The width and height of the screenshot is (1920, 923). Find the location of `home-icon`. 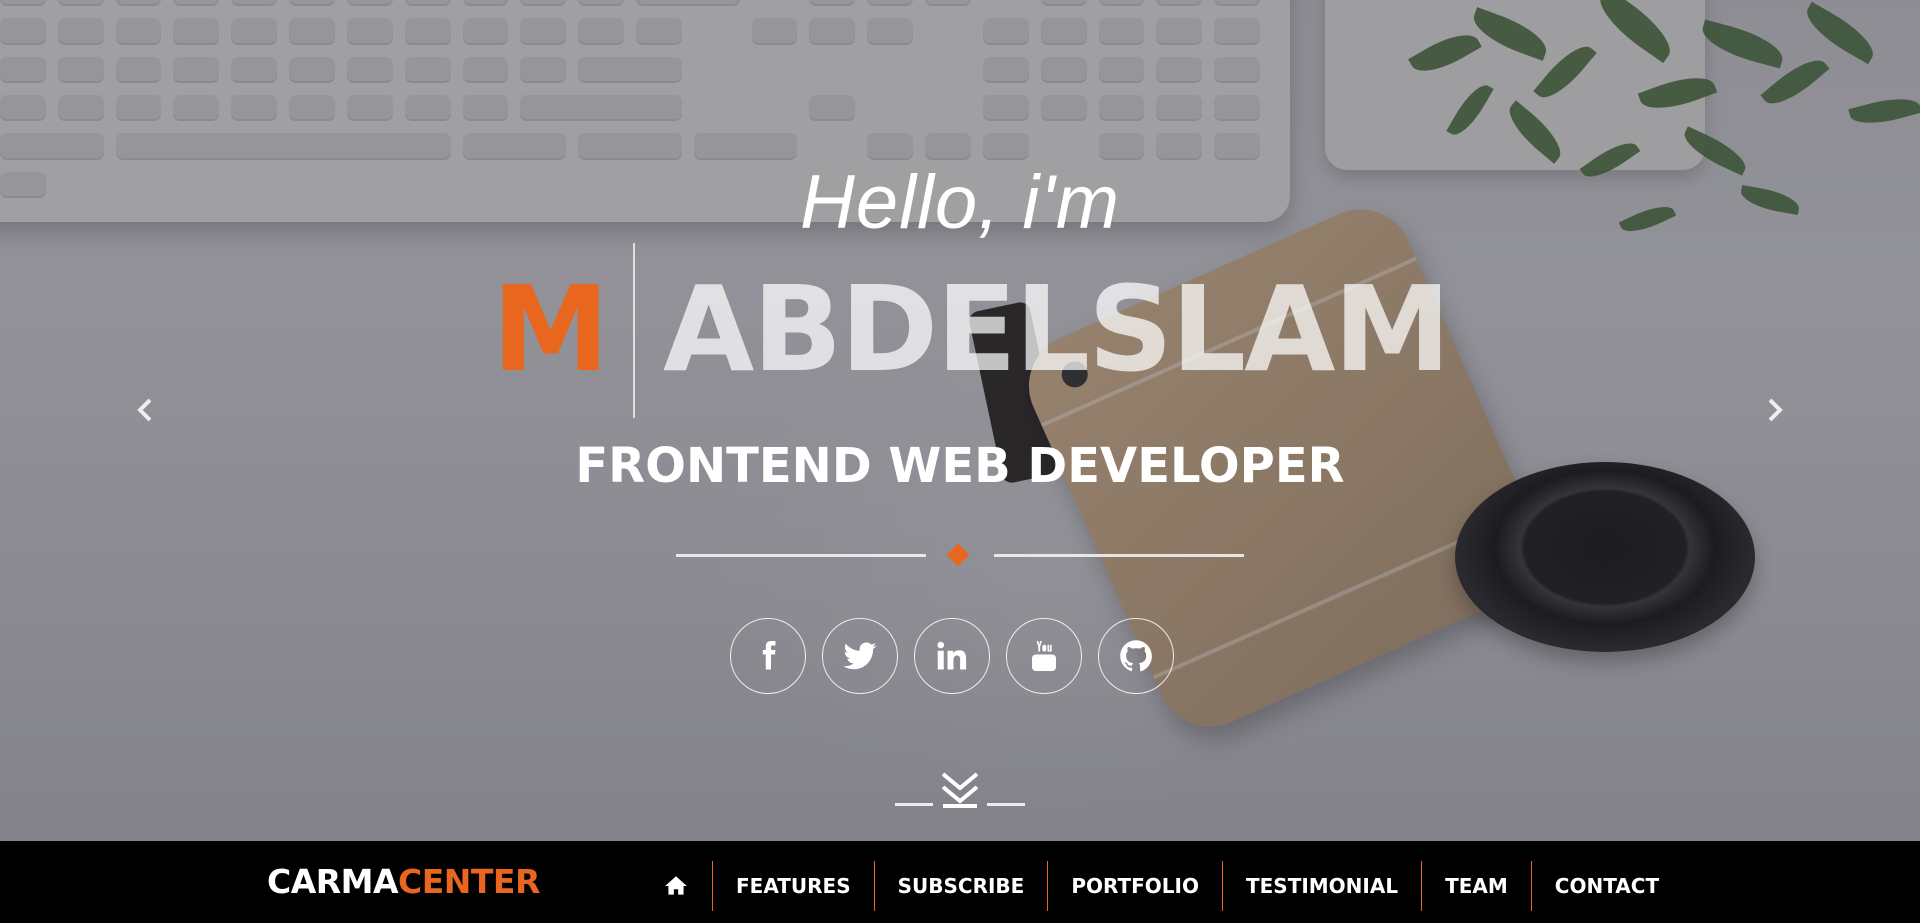

home-icon is located at coordinates (676, 885).